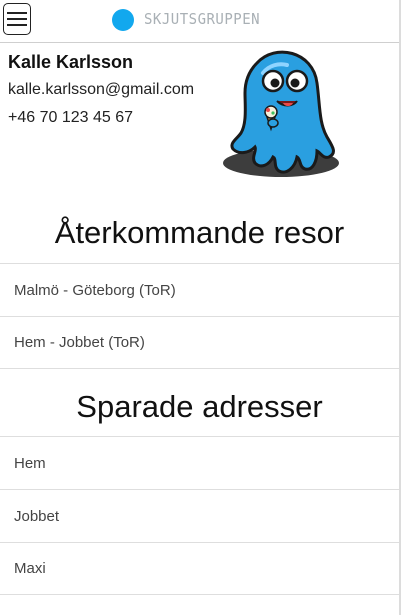  Describe the element at coordinates (71, 117) in the screenshot. I see `user-phone: +46 70 123 45 67` at that location.